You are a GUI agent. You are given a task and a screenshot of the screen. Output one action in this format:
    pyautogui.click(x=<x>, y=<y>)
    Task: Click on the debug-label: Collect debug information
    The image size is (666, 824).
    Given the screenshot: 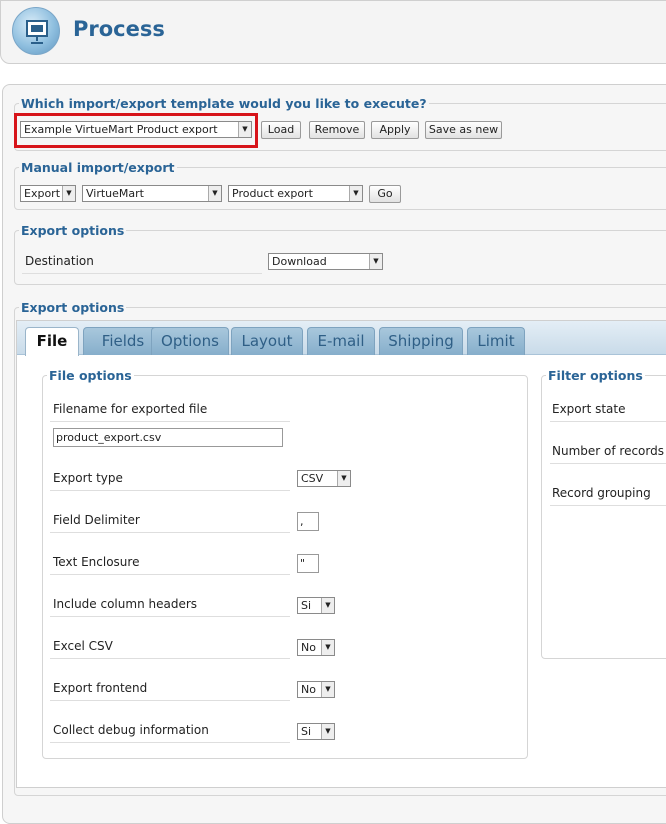 What is the action you would take?
    pyautogui.click(x=131, y=730)
    